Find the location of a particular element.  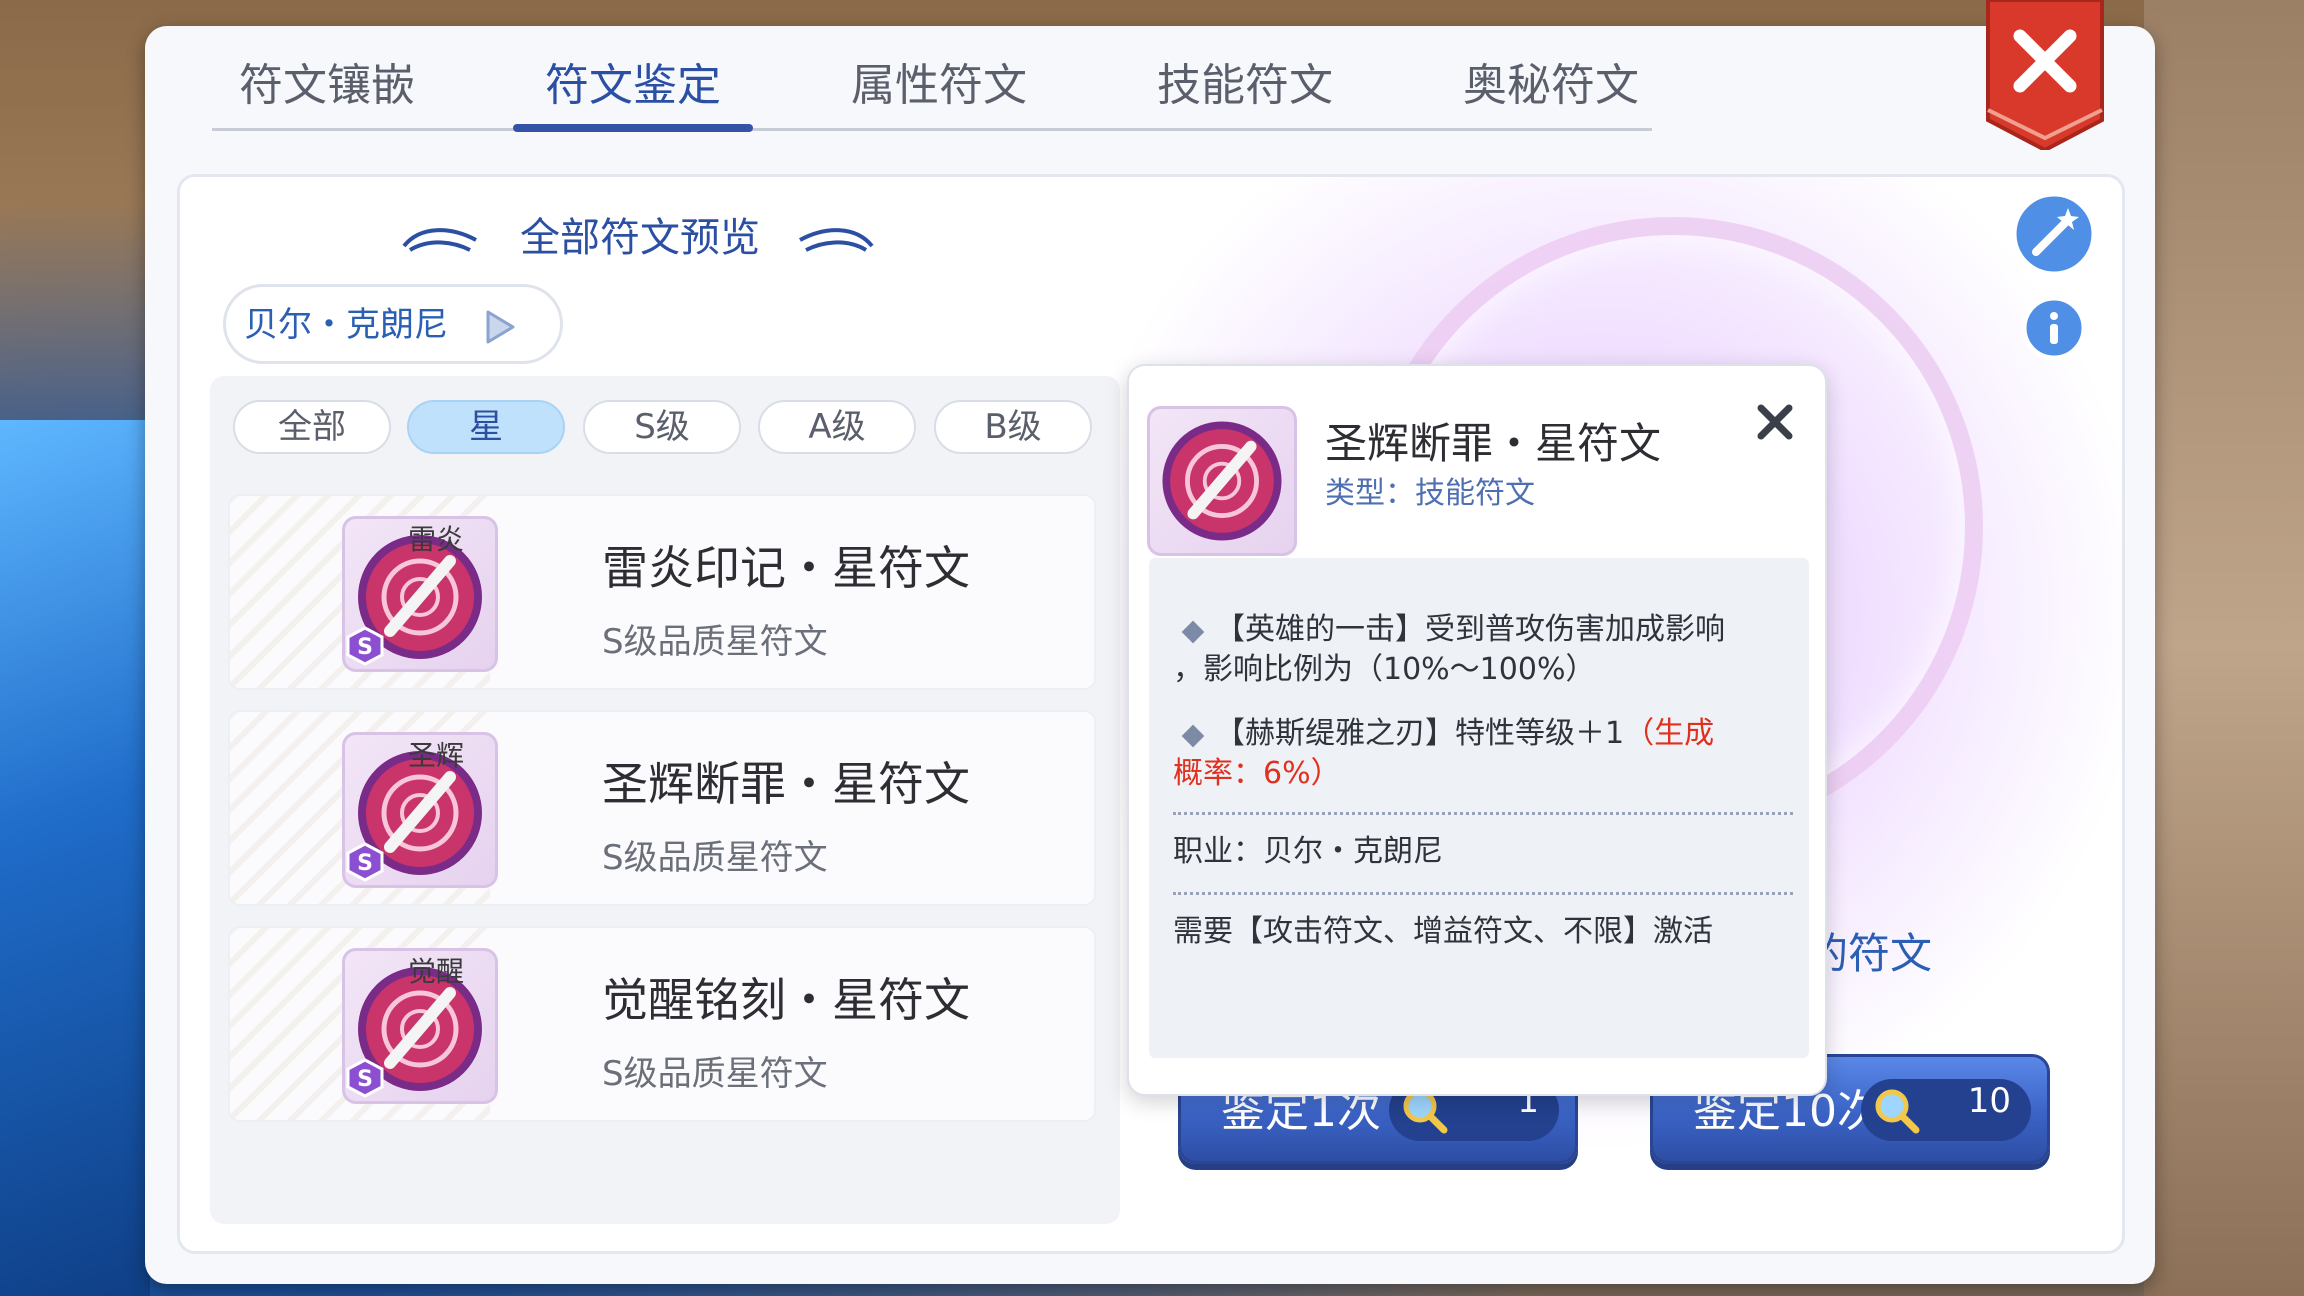

rune-tag: 圣辉 is located at coordinates (436, 755).